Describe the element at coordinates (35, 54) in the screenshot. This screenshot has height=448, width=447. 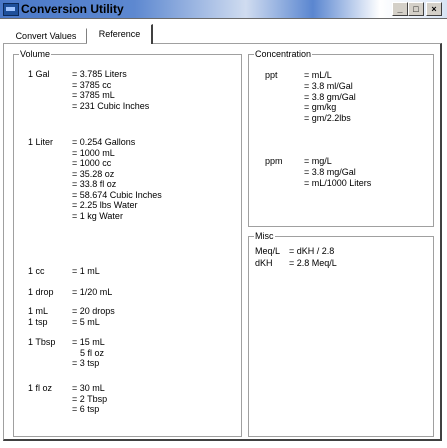
I see `volume-group-title: Volume` at that location.